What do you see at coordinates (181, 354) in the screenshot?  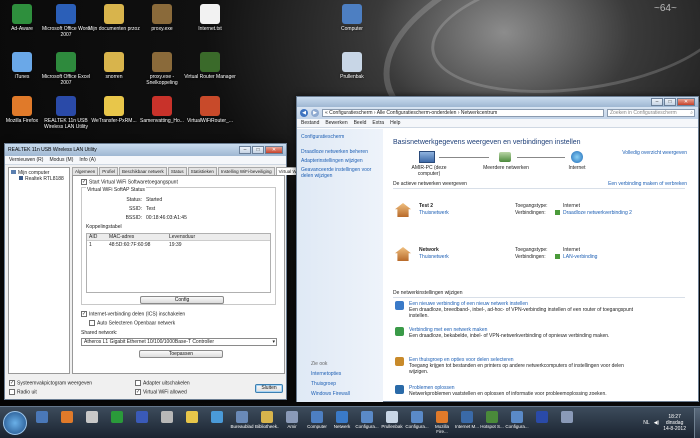 I see `apply-button: Toepassen` at bounding box center [181, 354].